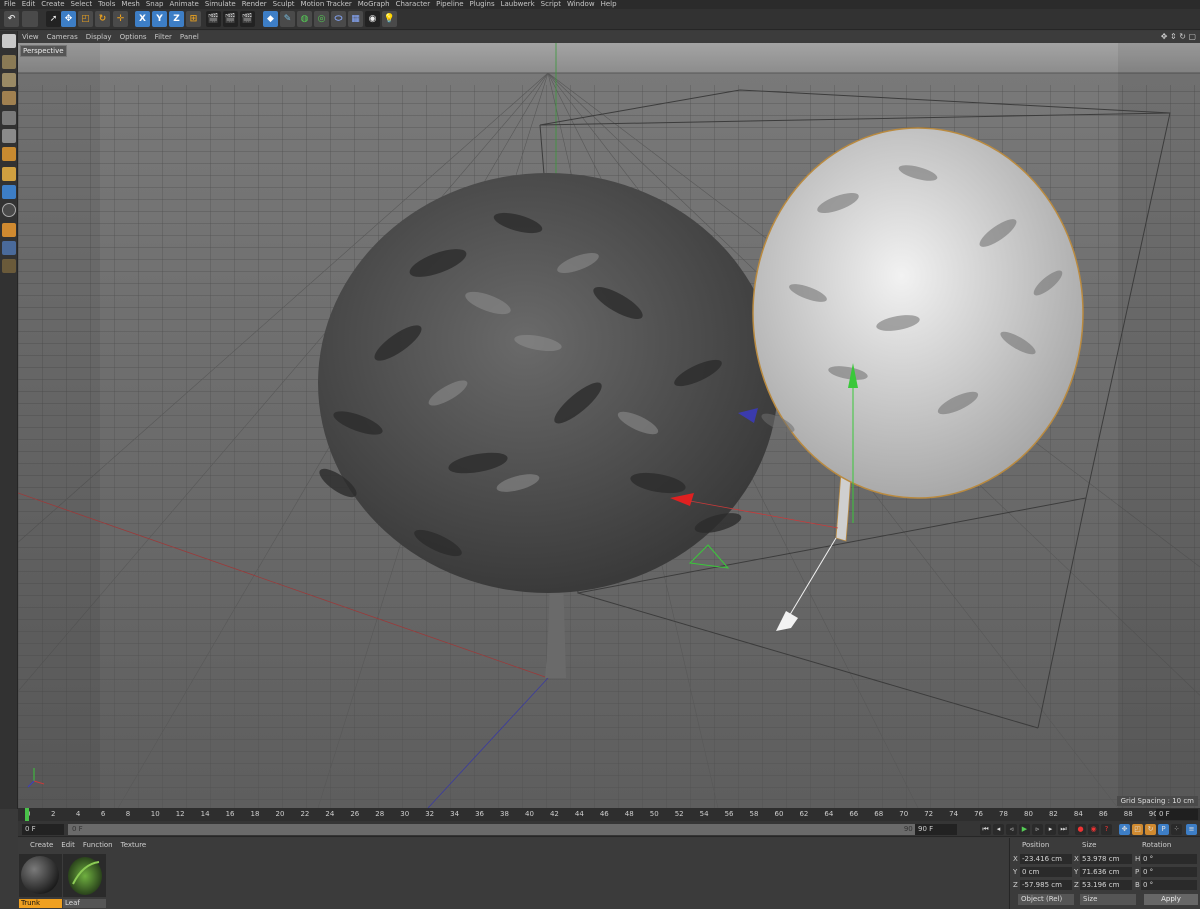 This screenshot has width=1200, height=909. What do you see at coordinates (1171, 899) in the screenshot?
I see `apply-button: Apply` at bounding box center [1171, 899].